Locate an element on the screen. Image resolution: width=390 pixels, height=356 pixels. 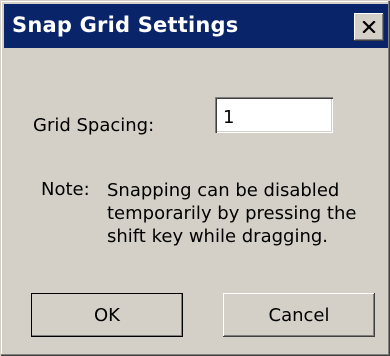
close-button is located at coordinates (369, 27).